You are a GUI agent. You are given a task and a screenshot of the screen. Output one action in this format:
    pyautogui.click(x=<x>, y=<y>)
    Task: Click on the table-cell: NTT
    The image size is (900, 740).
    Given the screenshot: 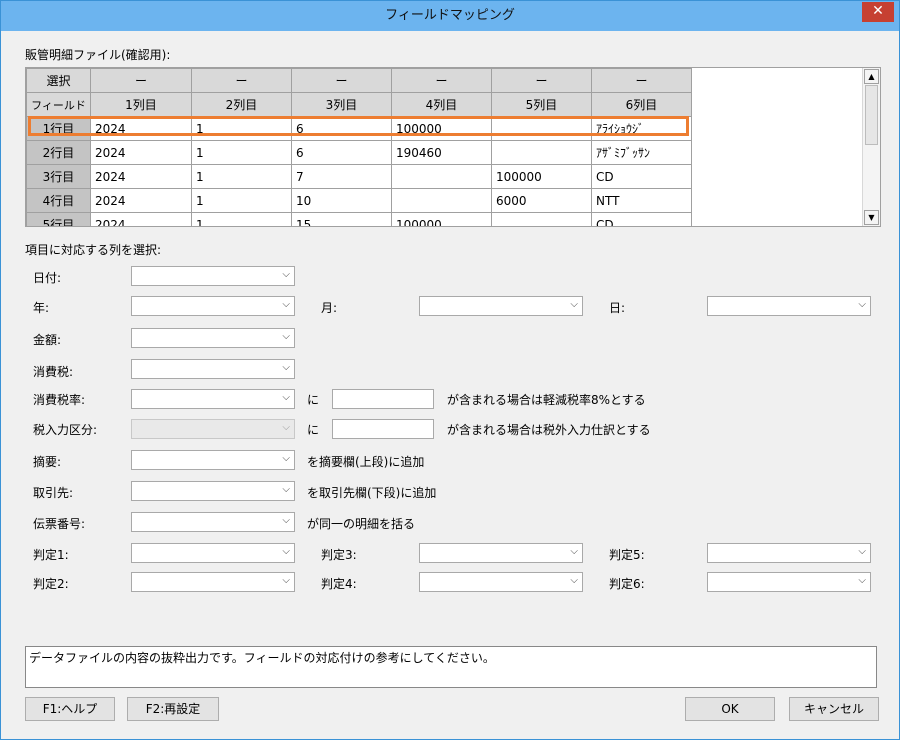 What is the action you would take?
    pyautogui.click(x=641, y=200)
    